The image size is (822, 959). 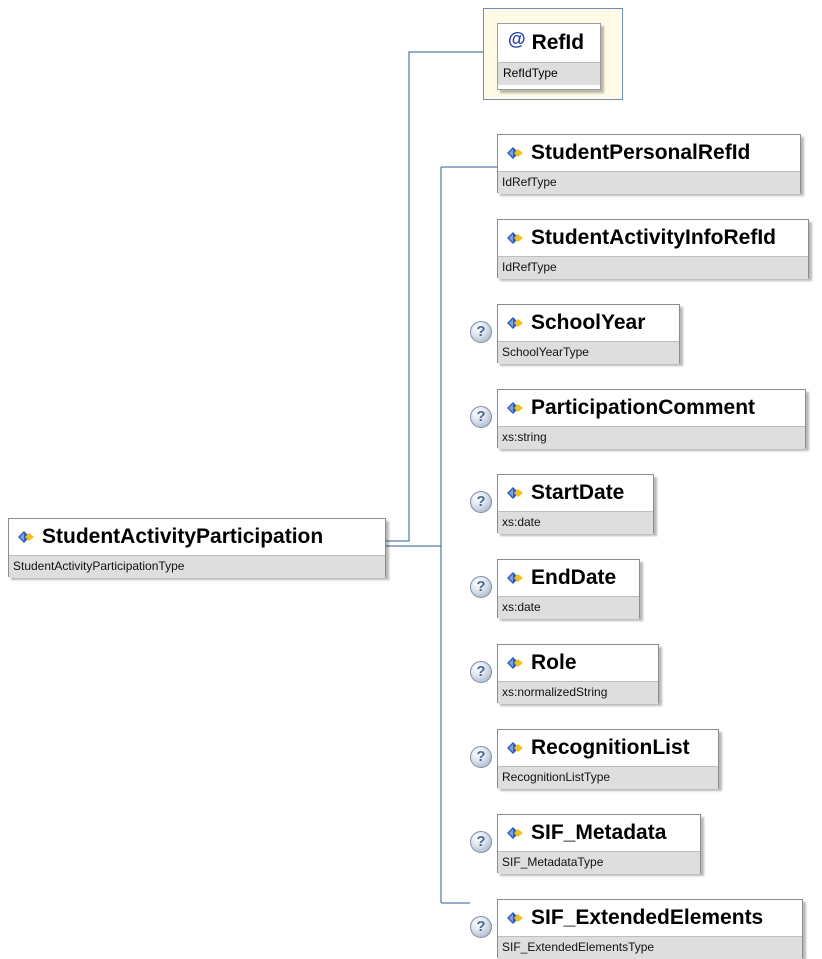 I want to click on connector-attribute, so click(x=434, y=296).